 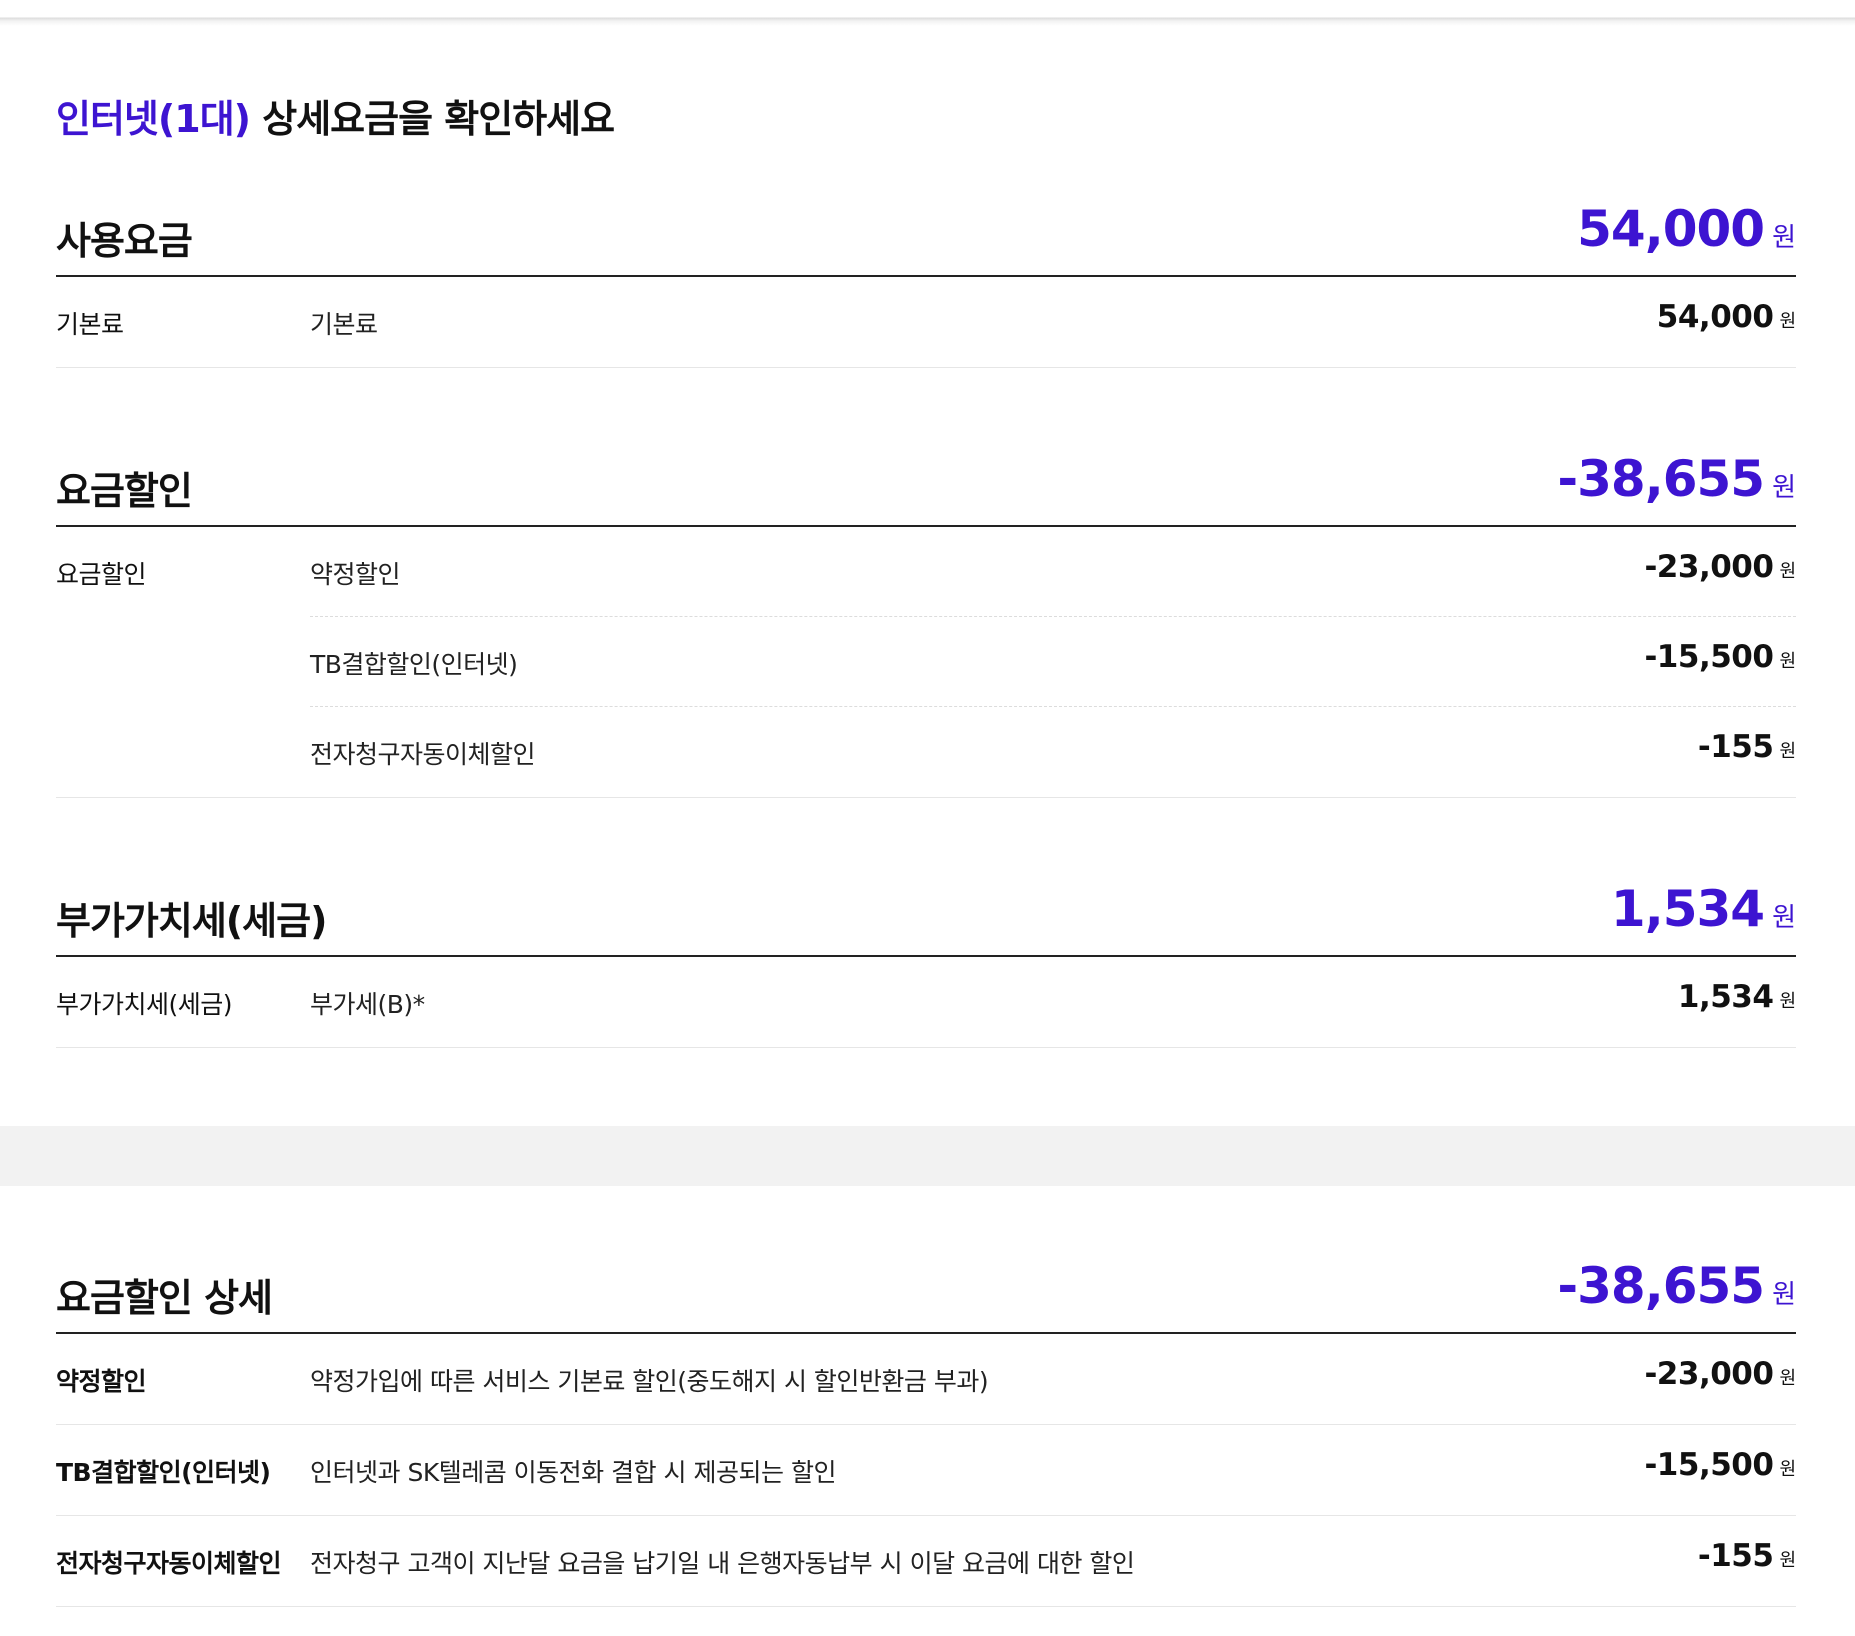 What do you see at coordinates (926, 1002) in the screenshot?
I see `vat-row: 부가가치세(세금) 부가세(B)* 1,534 원` at bounding box center [926, 1002].